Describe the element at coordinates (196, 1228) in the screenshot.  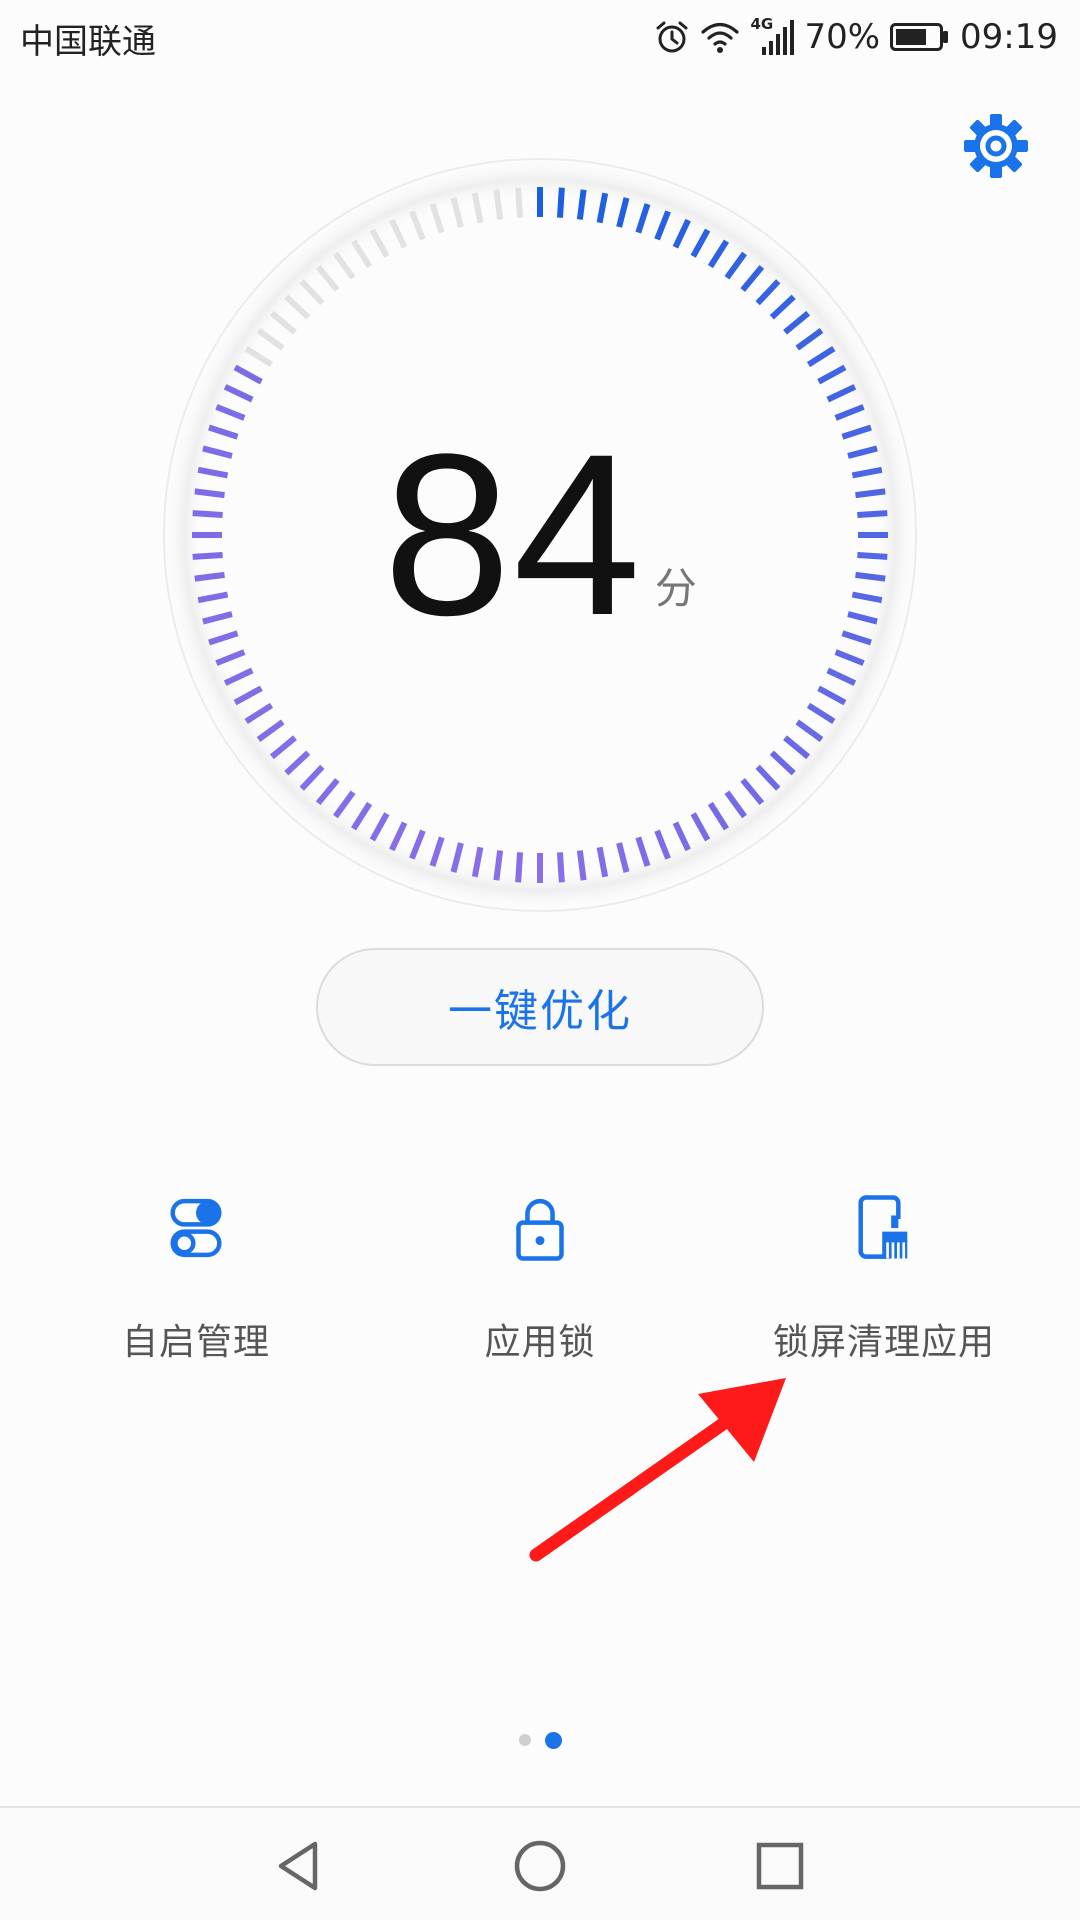
I see `toggle-switch-icon` at that location.